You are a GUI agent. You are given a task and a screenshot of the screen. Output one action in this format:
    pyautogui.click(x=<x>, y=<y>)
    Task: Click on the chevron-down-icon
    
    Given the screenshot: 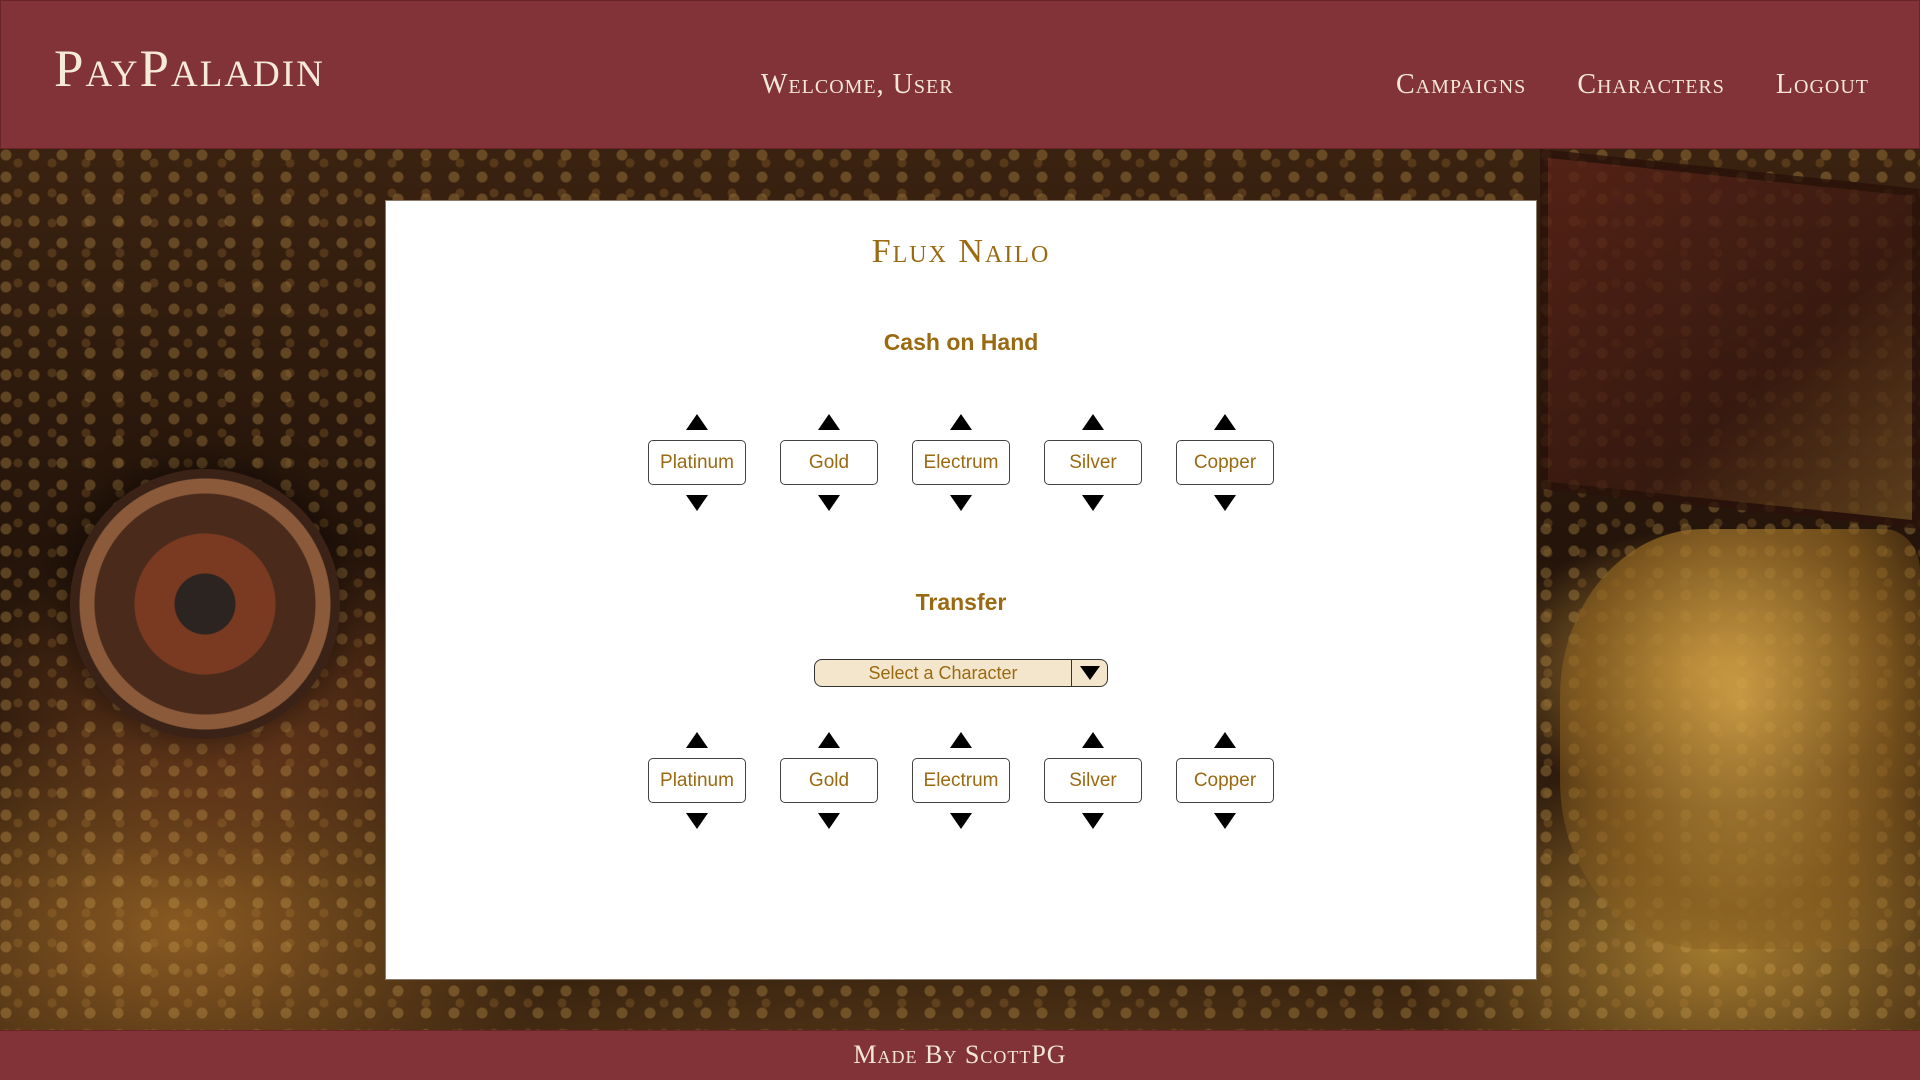 What is the action you would take?
    pyautogui.click(x=1089, y=673)
    